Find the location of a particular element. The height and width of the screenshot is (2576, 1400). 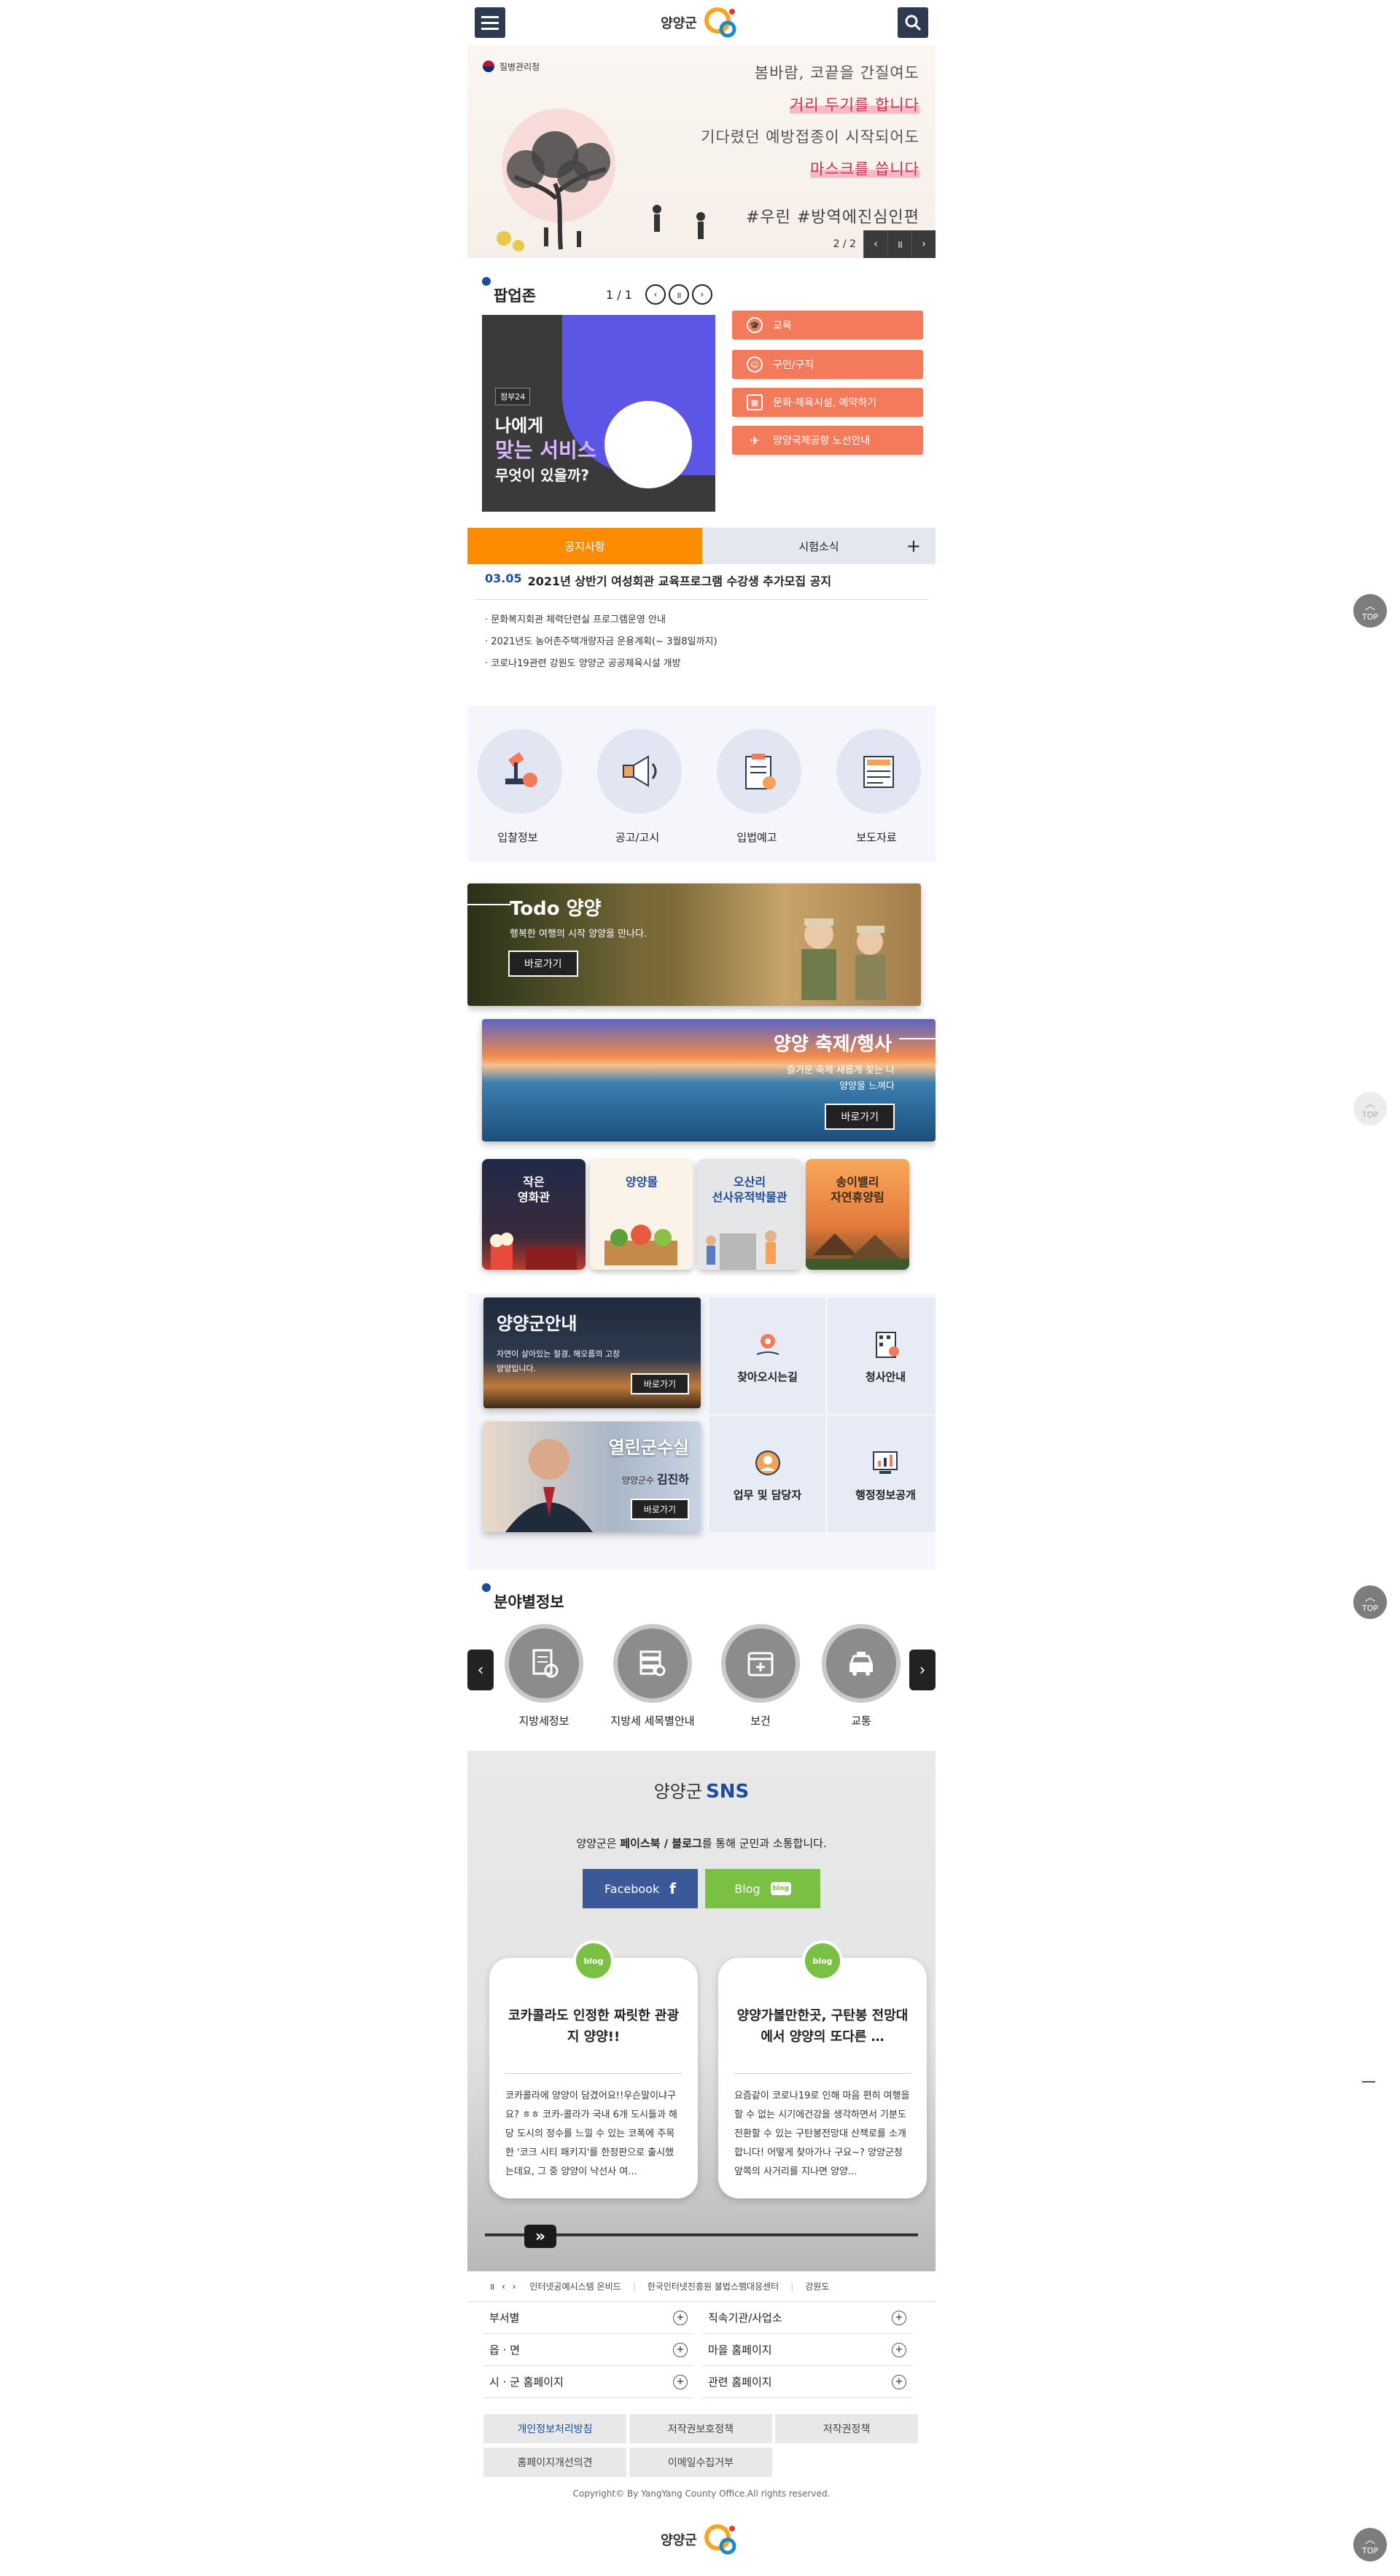

quick-press: 보도자료 is located at coordinates (878, 787).